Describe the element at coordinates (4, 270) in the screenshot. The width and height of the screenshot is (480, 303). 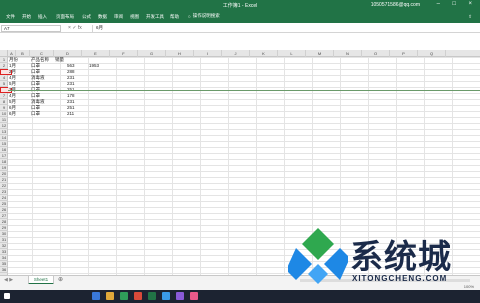
I see `row-header-36: 36` at that location.